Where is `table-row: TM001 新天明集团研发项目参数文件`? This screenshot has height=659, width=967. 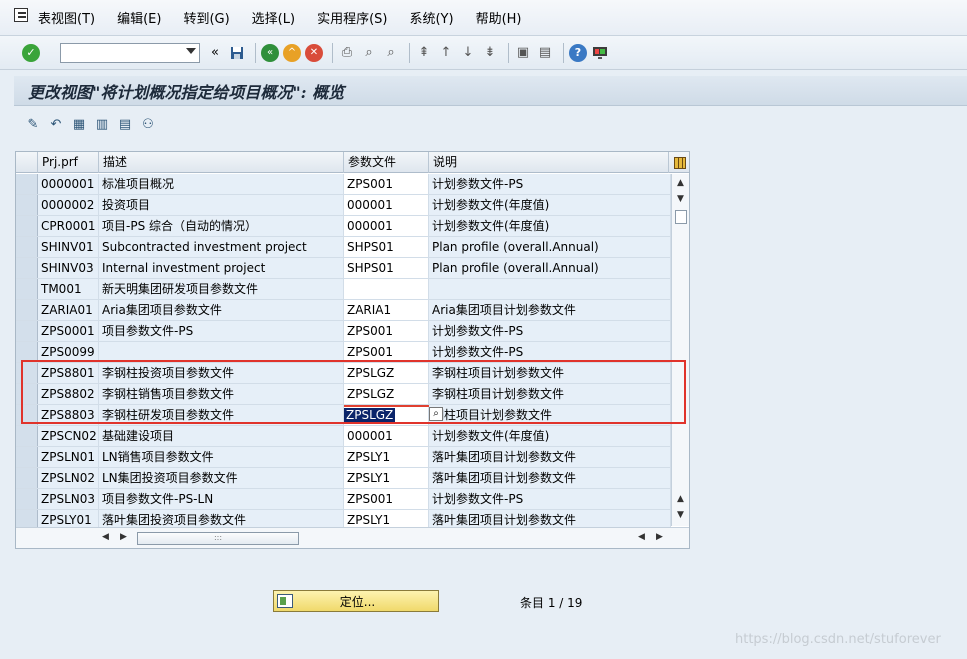 table-row: TM001 新天明集团研发项目参数文件 is located at coordinates (343, 289).